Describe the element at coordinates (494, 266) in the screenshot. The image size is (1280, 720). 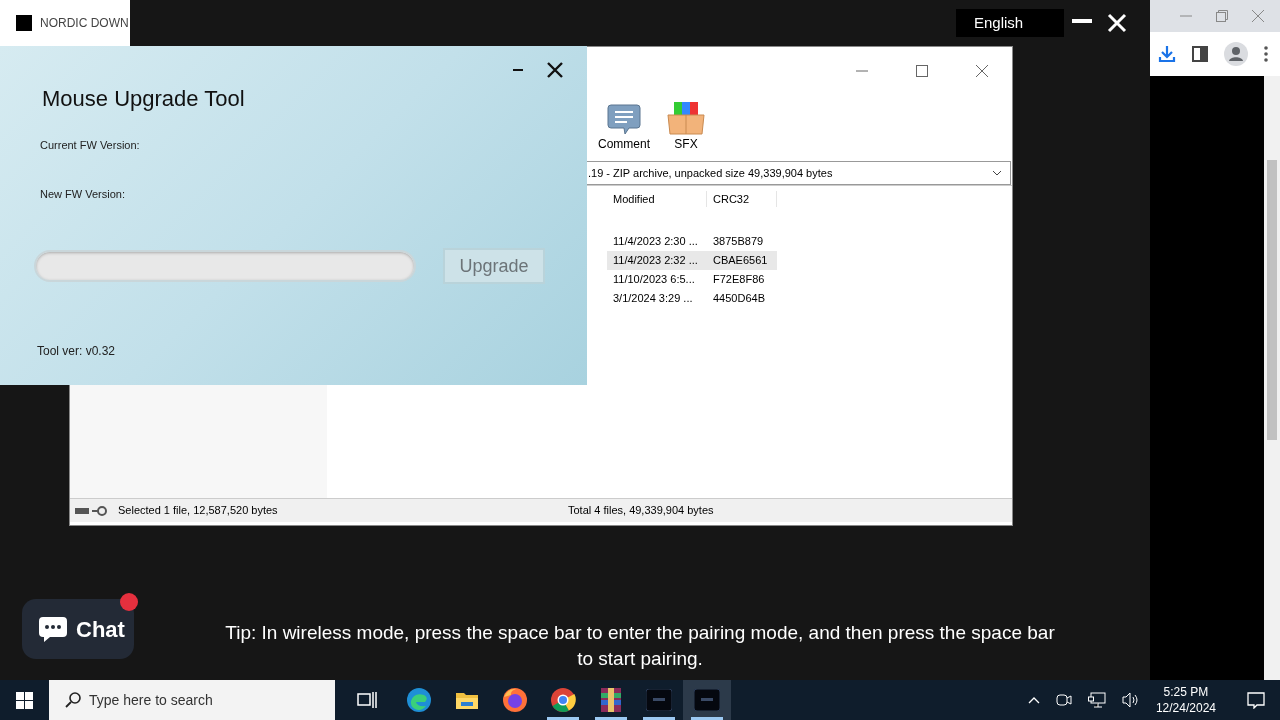
I see `upgrade-button: Upgrade` at that location.